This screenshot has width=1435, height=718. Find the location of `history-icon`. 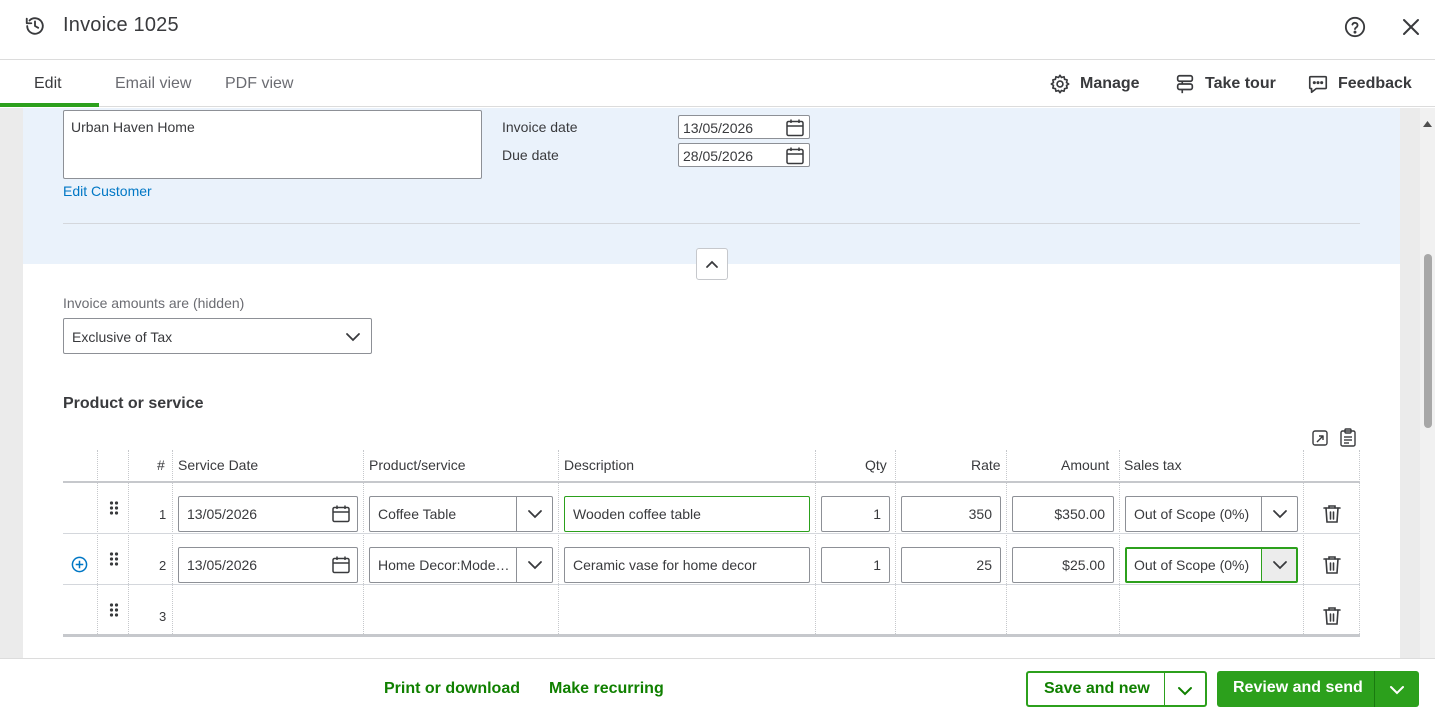

history-icon is located at coordinates (35, 28).